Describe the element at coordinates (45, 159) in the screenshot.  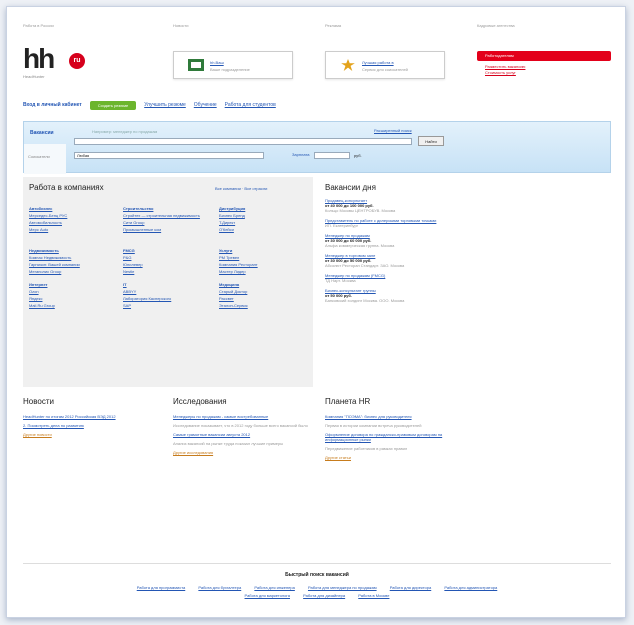
I see `tab-resumes: Соискатели` at that location.